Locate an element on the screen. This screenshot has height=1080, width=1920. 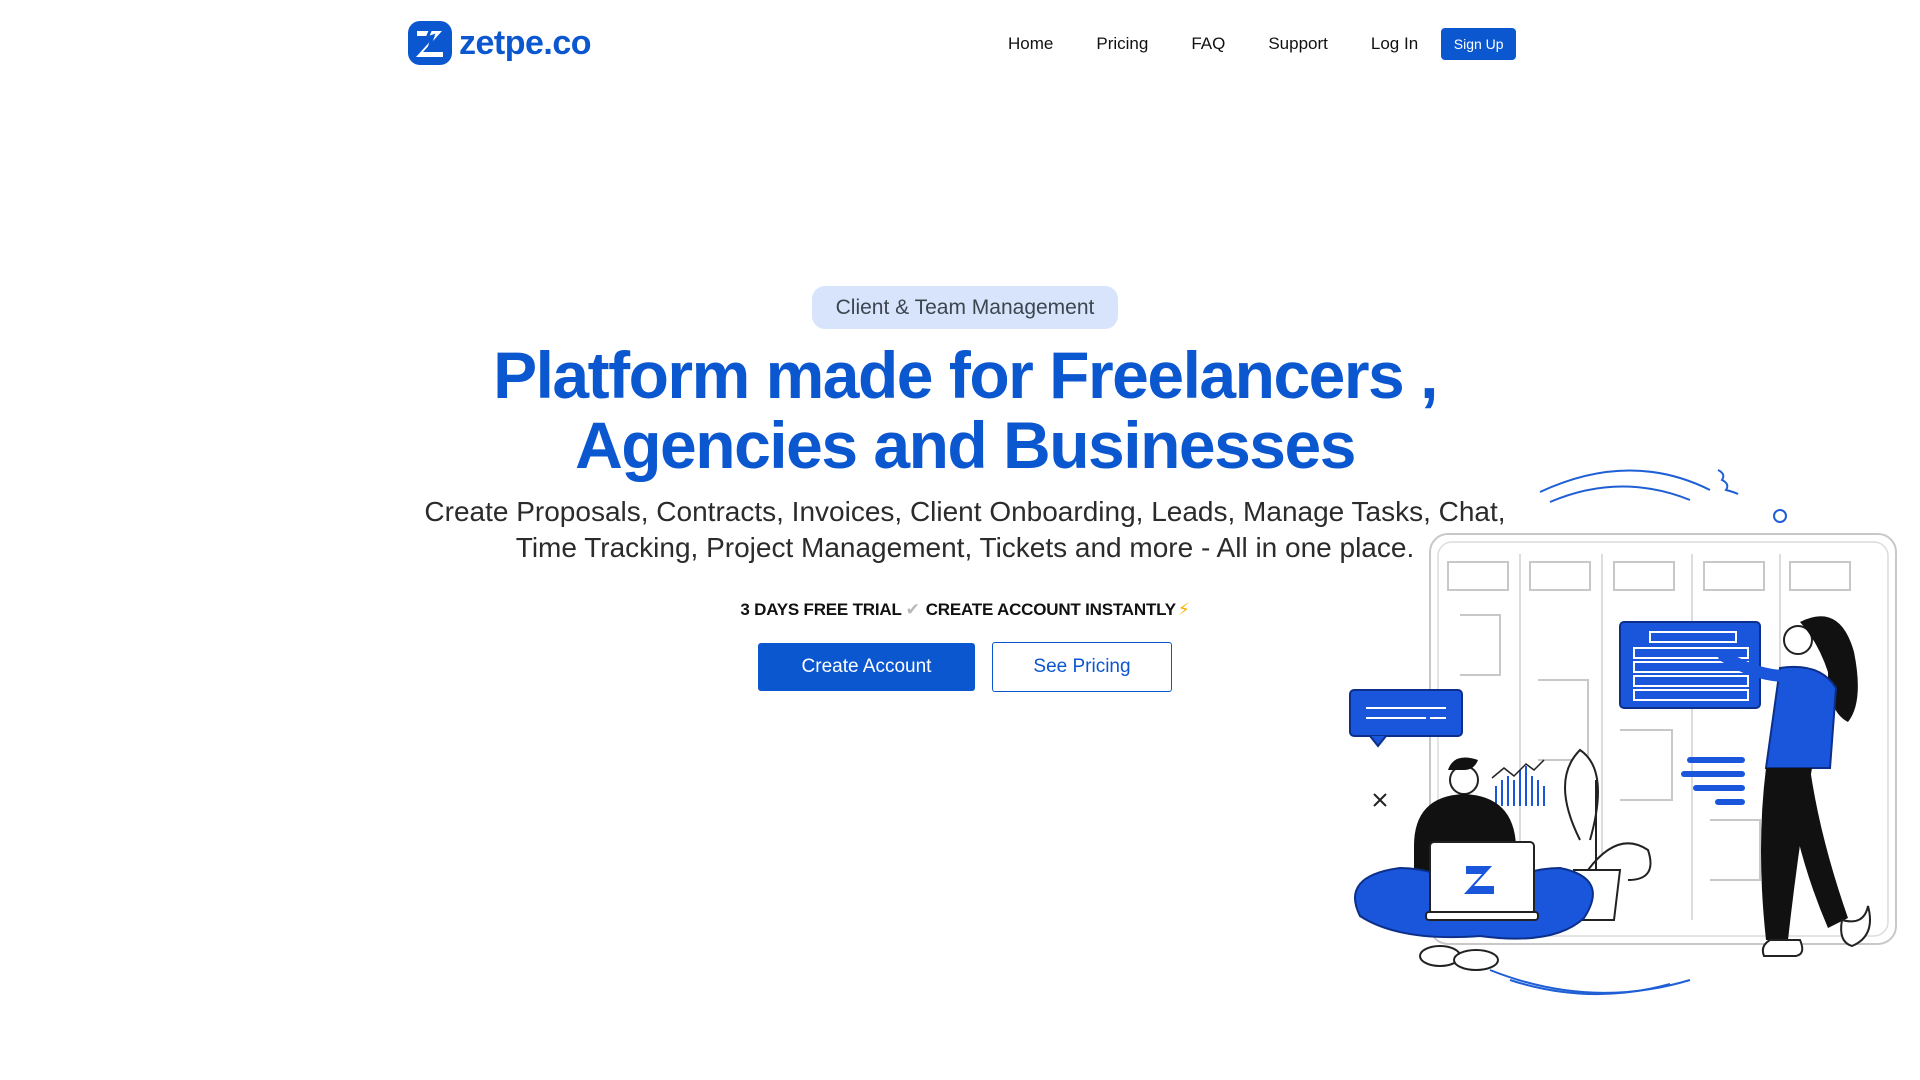
category-tag: Client & Team Management is located at coordinates (965, 307).